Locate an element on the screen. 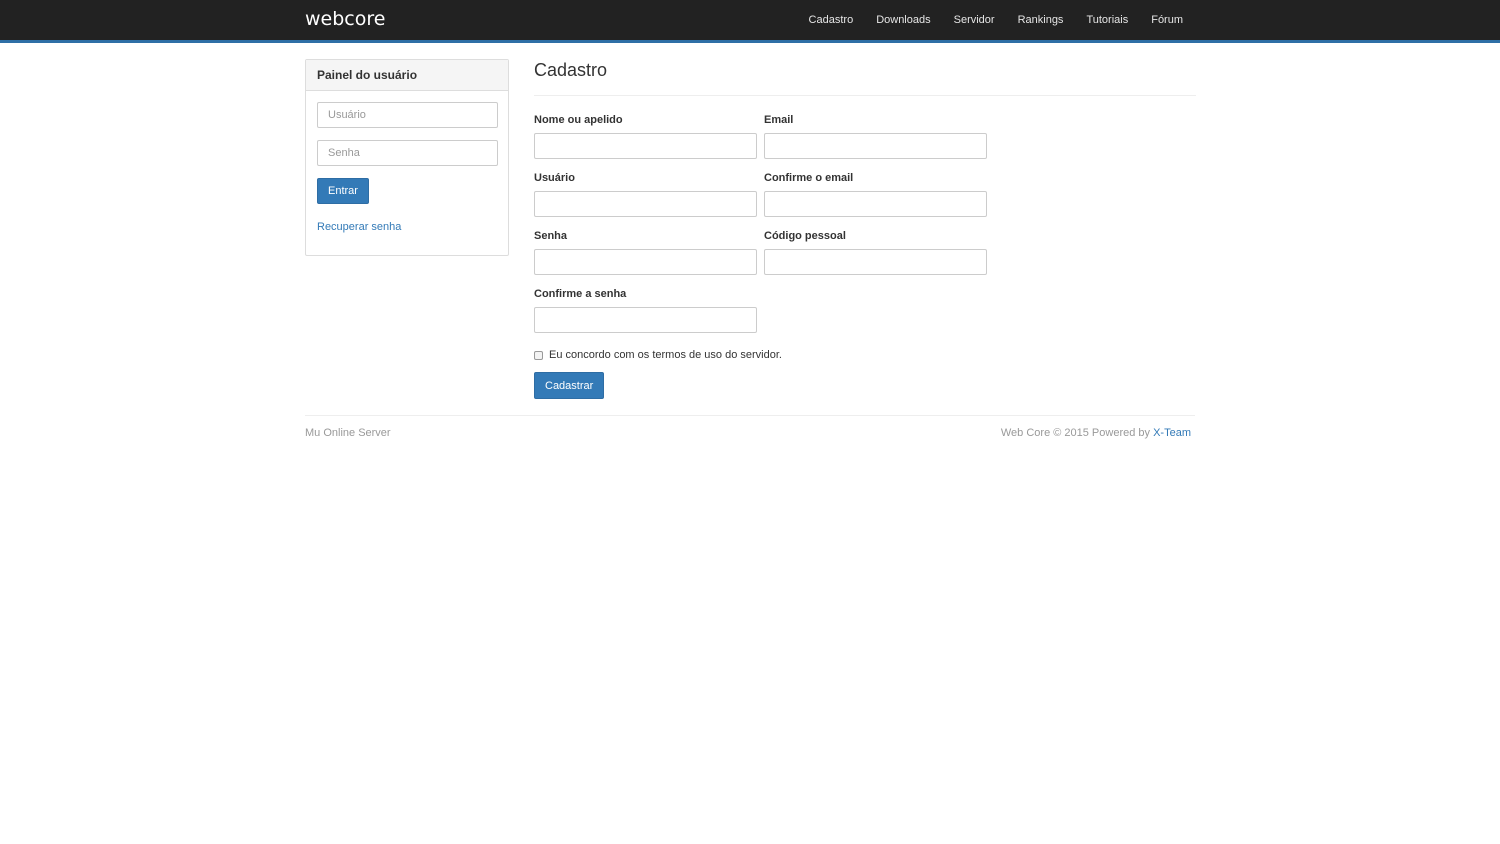 The height and width of the screenshot is (844, 1500). password-input is located at coordinates (645, 262).